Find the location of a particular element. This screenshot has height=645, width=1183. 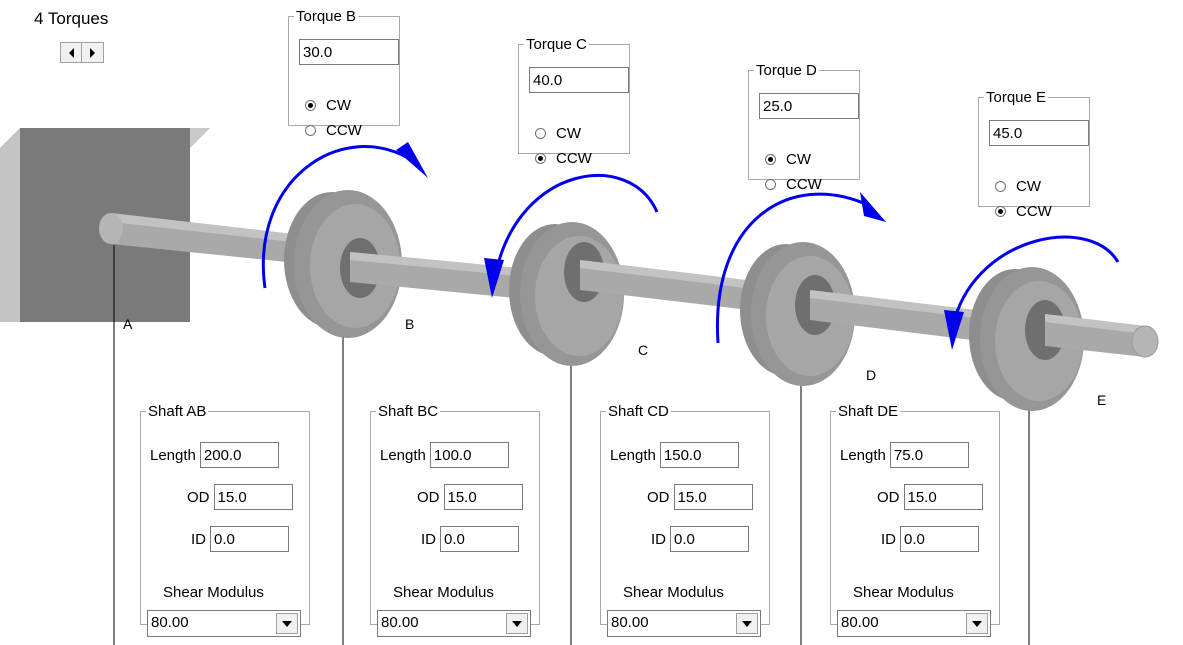

shaft-de-length-label: Length is located at coordinates (863, 455).